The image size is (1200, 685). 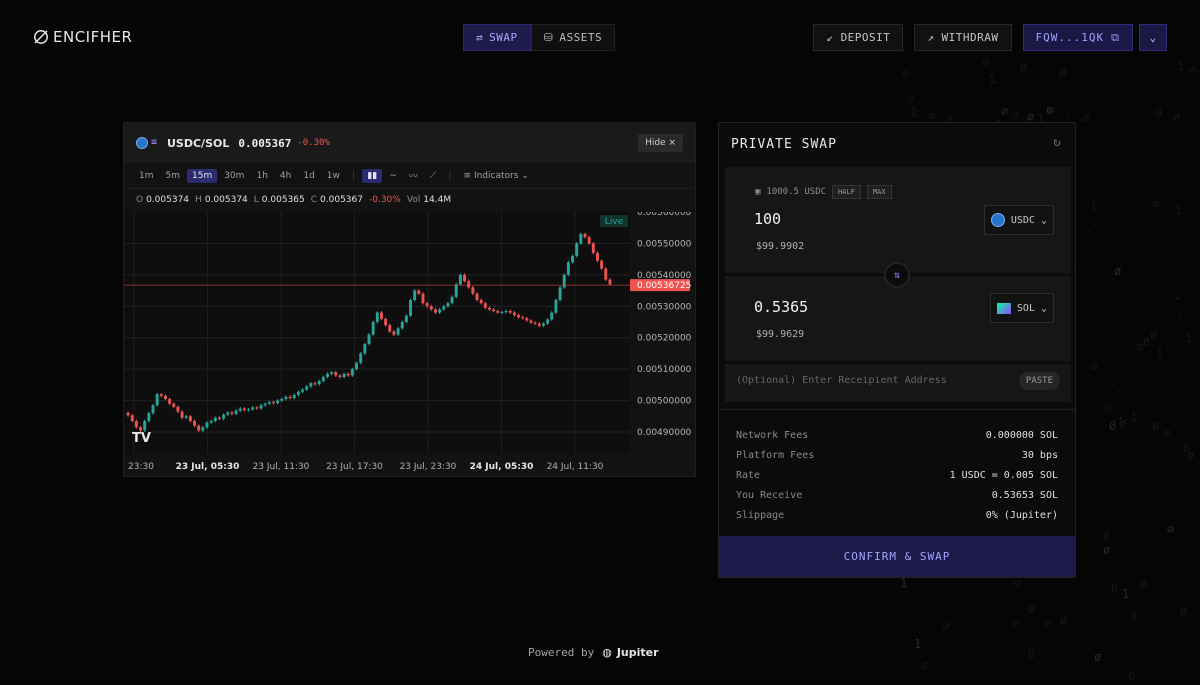 I want to click on y-tick-label: 0.00510000, so click(x=664, y=370).